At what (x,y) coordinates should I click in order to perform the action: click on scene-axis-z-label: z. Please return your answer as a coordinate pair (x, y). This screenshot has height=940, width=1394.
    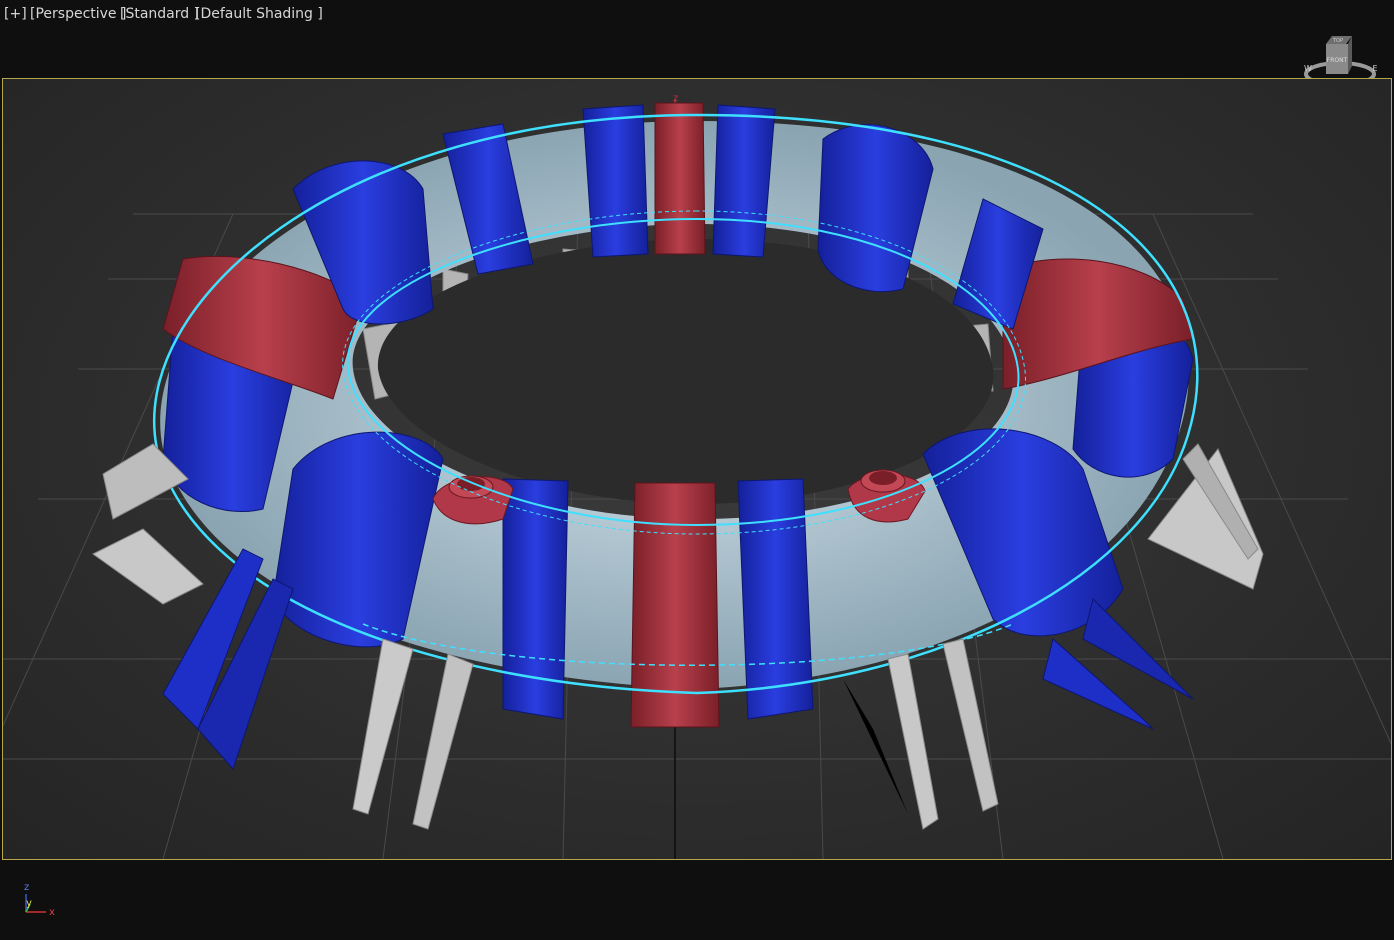
    Looking at the image, I should click on (675, 98).